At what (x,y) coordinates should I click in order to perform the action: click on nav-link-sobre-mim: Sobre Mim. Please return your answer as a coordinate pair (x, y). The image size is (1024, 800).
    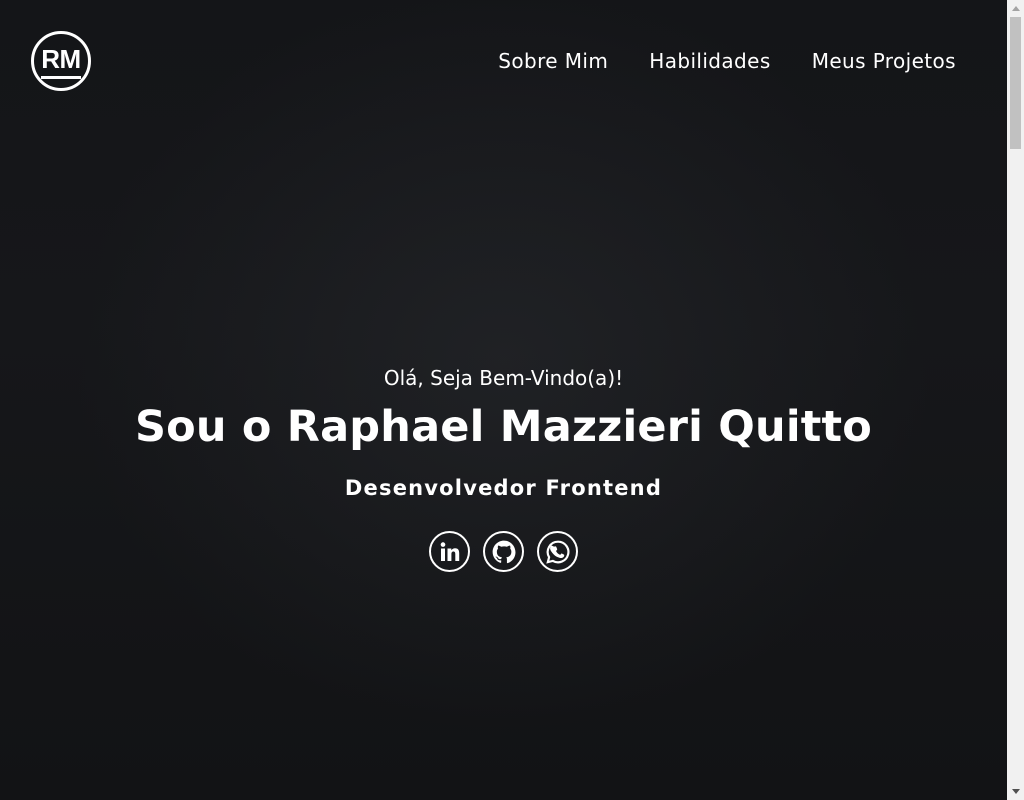
    Looking at the image, I should click on (553, 61).